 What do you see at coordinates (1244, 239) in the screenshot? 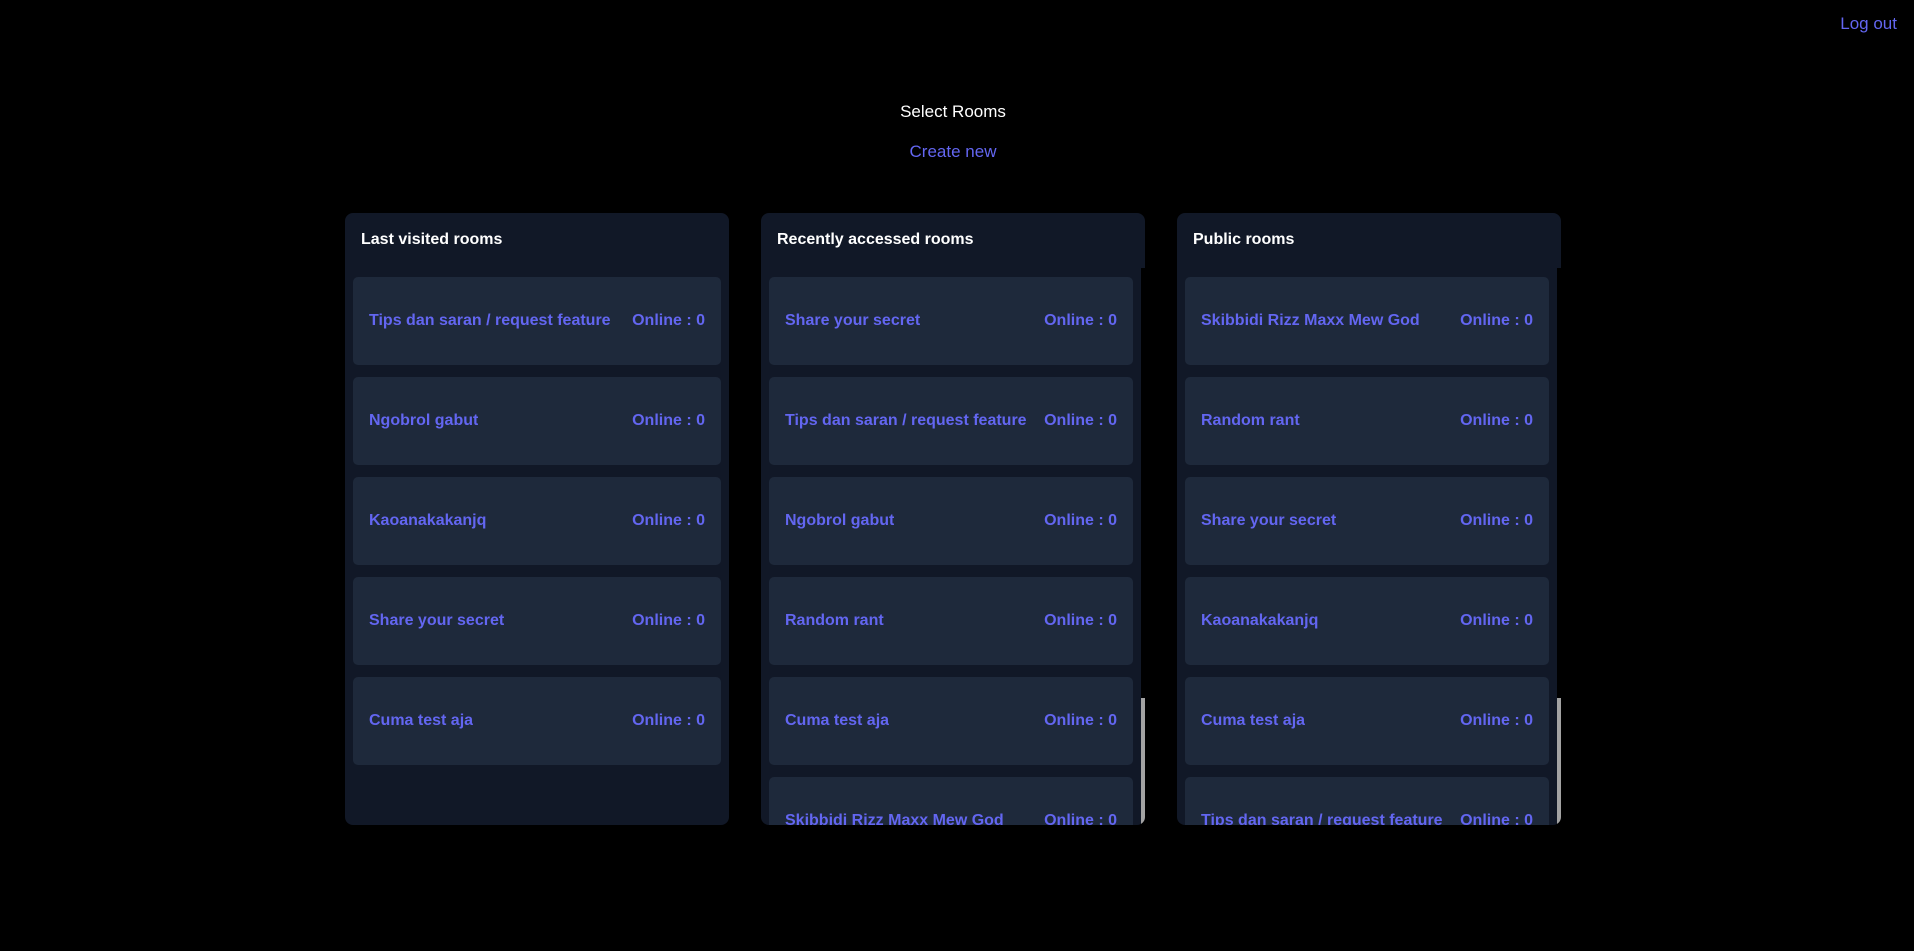
I see `panel-title: Public rooms` at bounding box center [1244, 239].